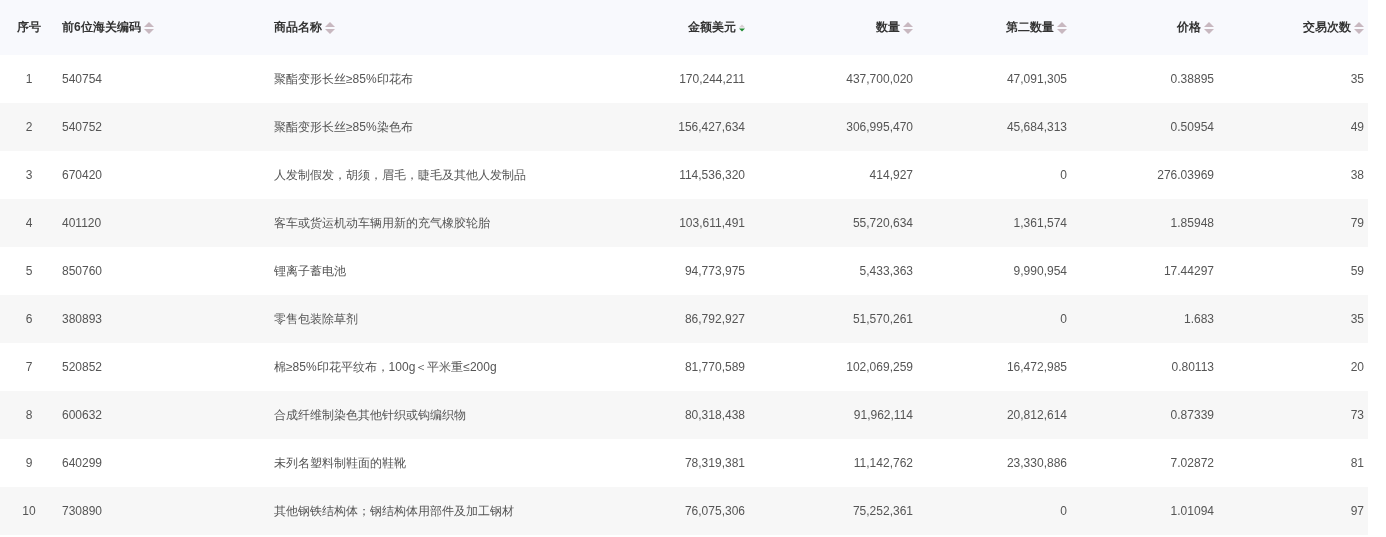 Image resolution: width=1386 pixels, height=537 pixels. Describe the element at coordinates (82, 319) in the screenshot. I see `table-cell: 380893` at that location.